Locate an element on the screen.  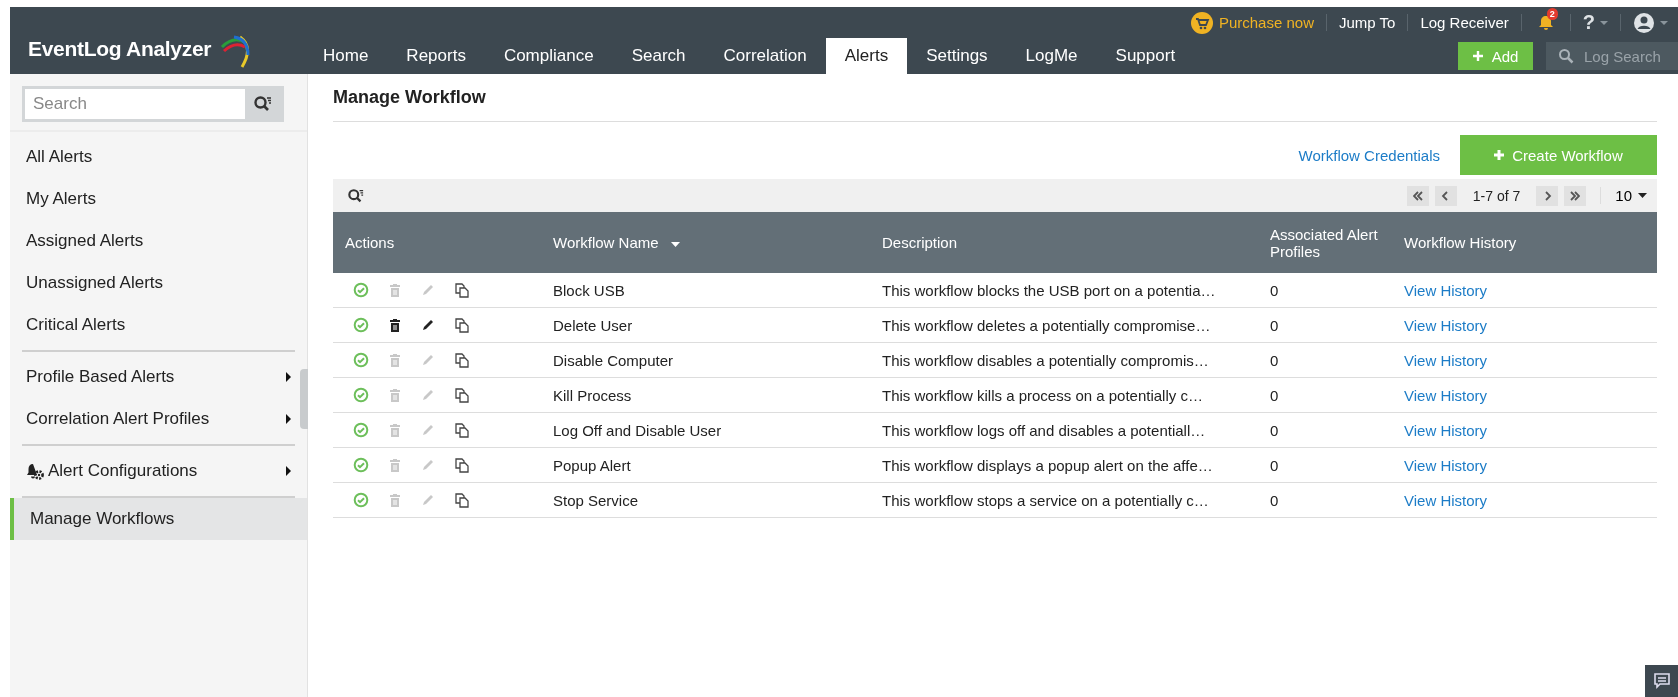
sort-caret-icon is located at coordinates (675, 244).